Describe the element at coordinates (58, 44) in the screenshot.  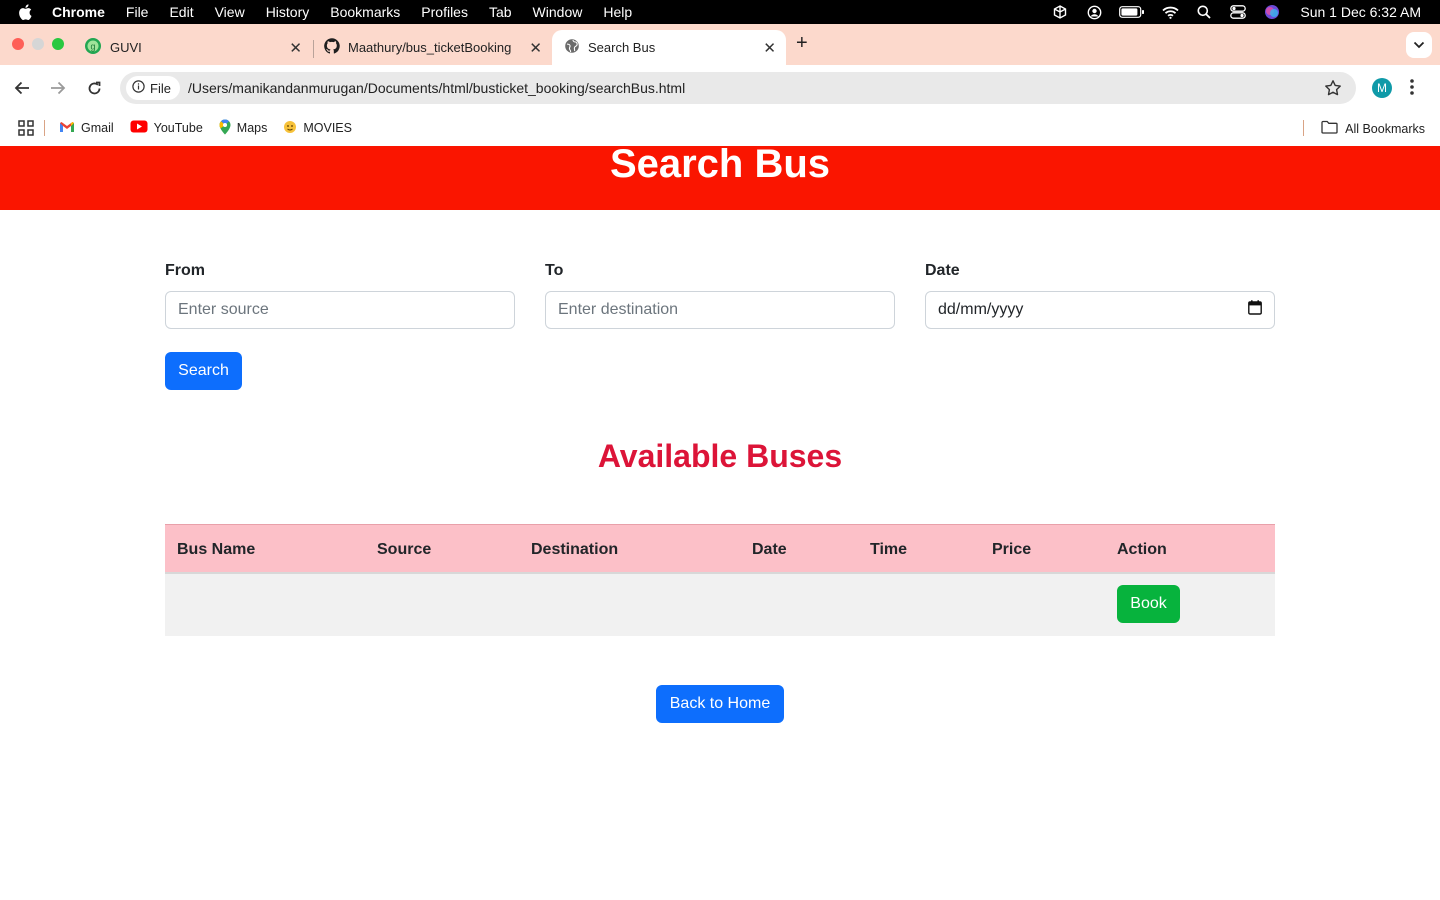
I see `zoom-window-button` at that location.